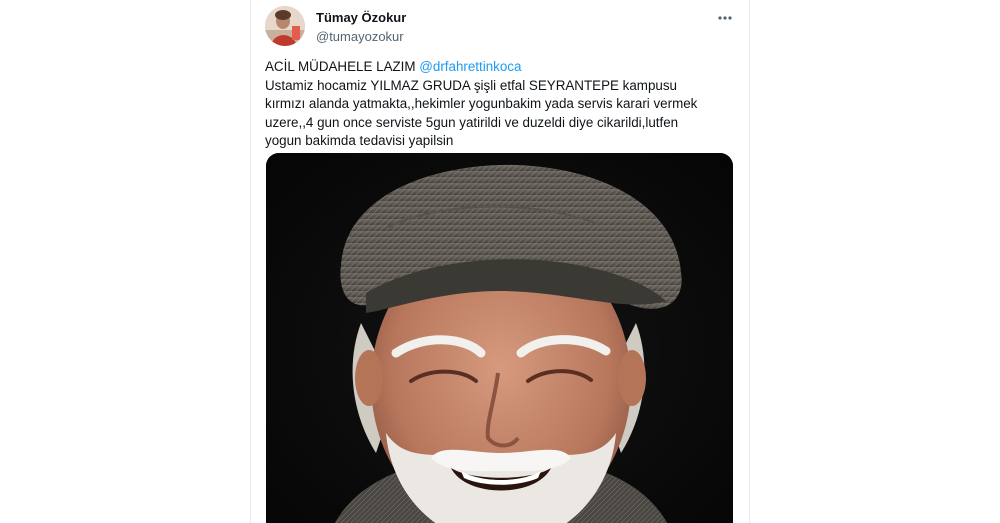 Image resolution: width=1000 pixels, height=523 pixels. I want to click on author-handle: @tumayozokur, so click(361, 37).